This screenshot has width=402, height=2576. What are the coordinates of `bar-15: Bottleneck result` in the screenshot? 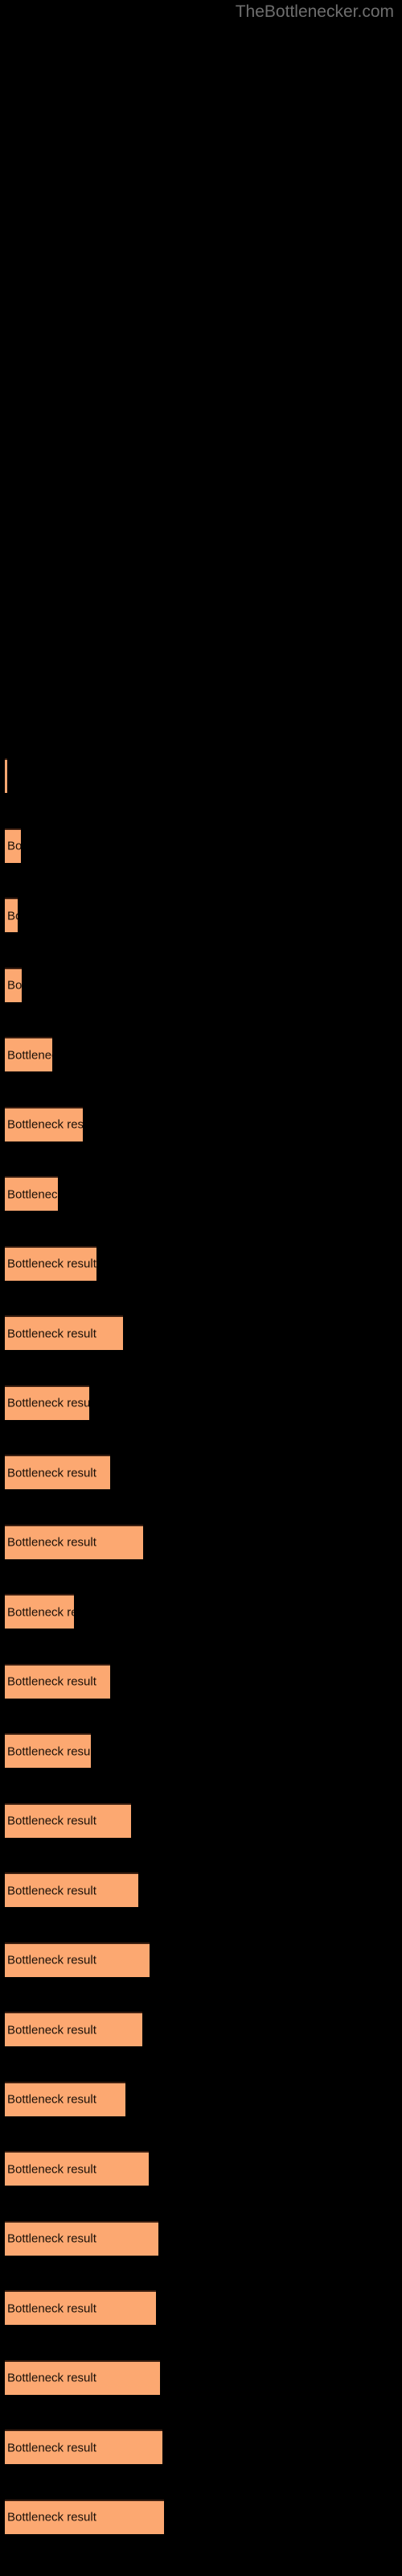 It's located at (68, 1820).